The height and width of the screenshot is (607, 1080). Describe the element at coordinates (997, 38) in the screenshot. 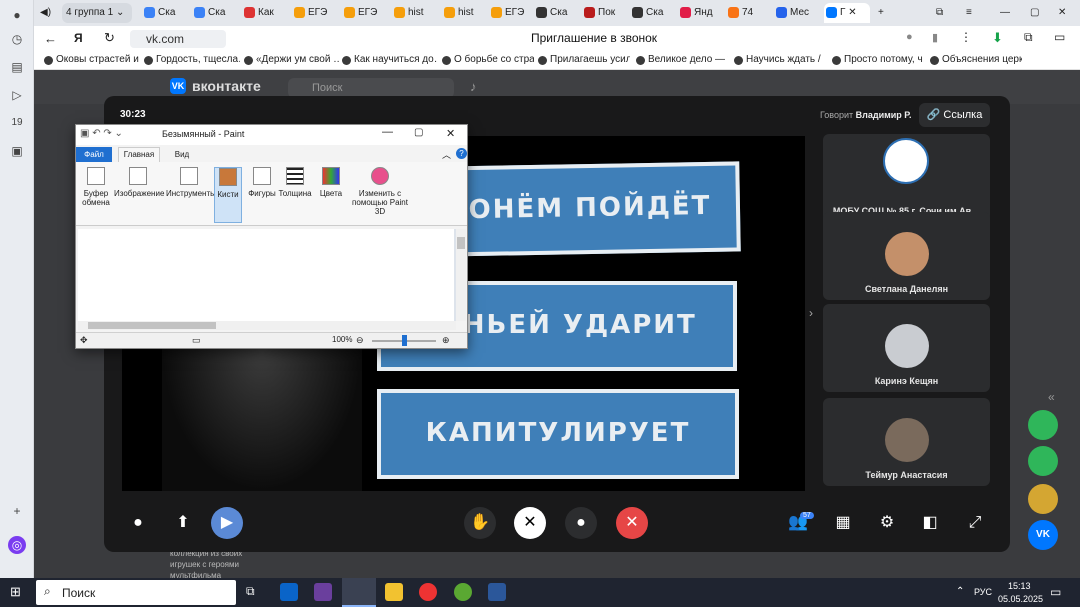

I see `download-icon: ⬇` at that location.